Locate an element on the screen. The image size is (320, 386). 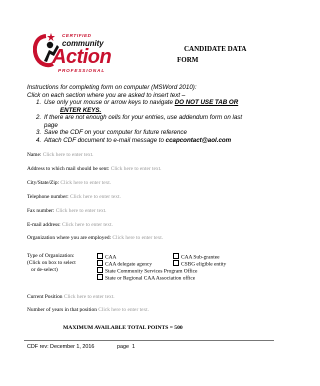
telephone-label: Telephone number: is located at coordinates (48, 197).